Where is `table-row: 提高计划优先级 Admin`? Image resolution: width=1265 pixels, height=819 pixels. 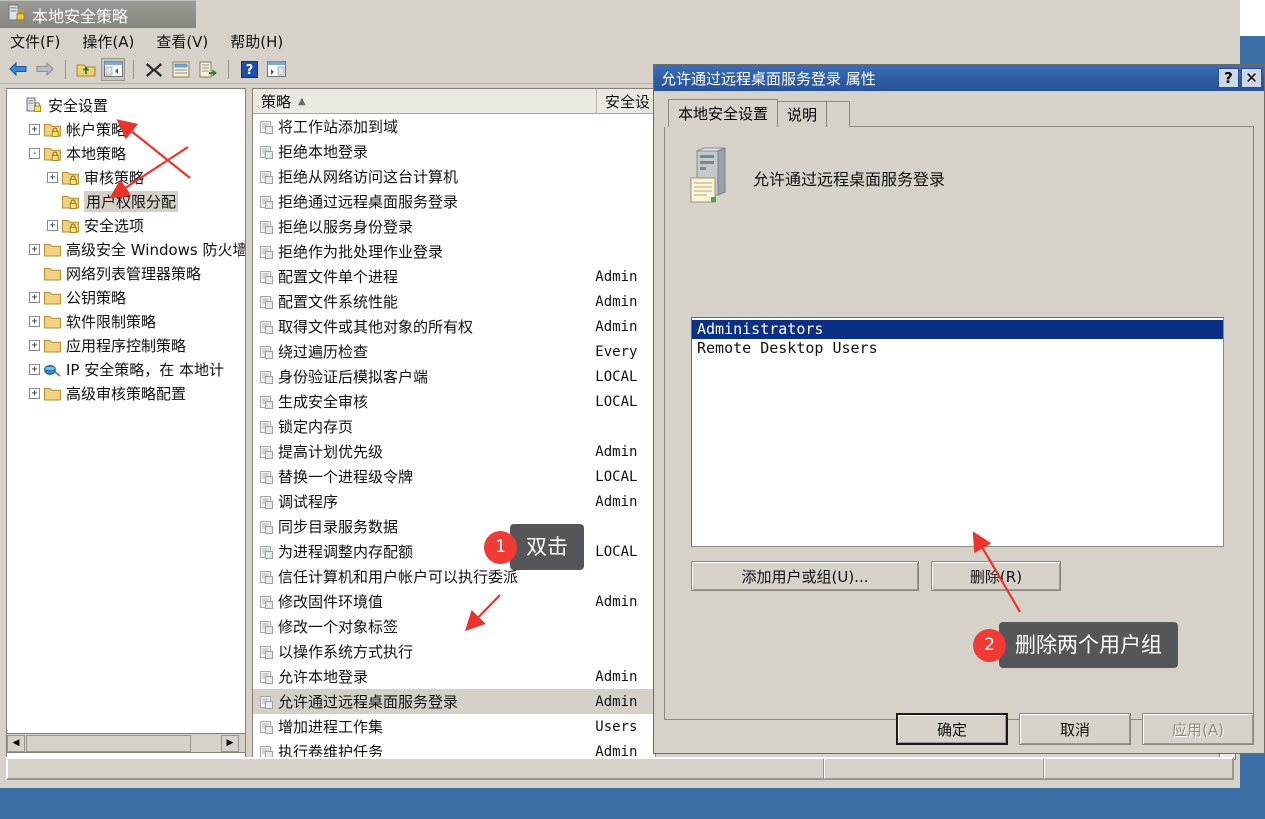 table-row: 提高计划优先级 Admin is located at coordinates (454, 451).